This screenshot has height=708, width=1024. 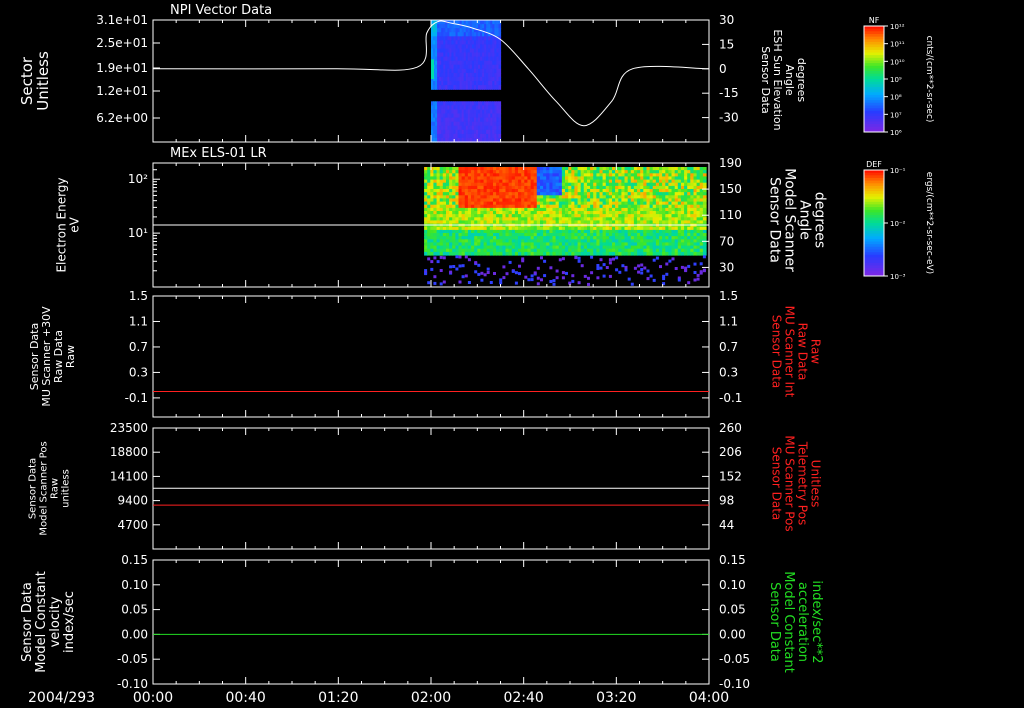 I want to click on colorbar-tick-label: 10¹⁰, so click(x=897, y=62).